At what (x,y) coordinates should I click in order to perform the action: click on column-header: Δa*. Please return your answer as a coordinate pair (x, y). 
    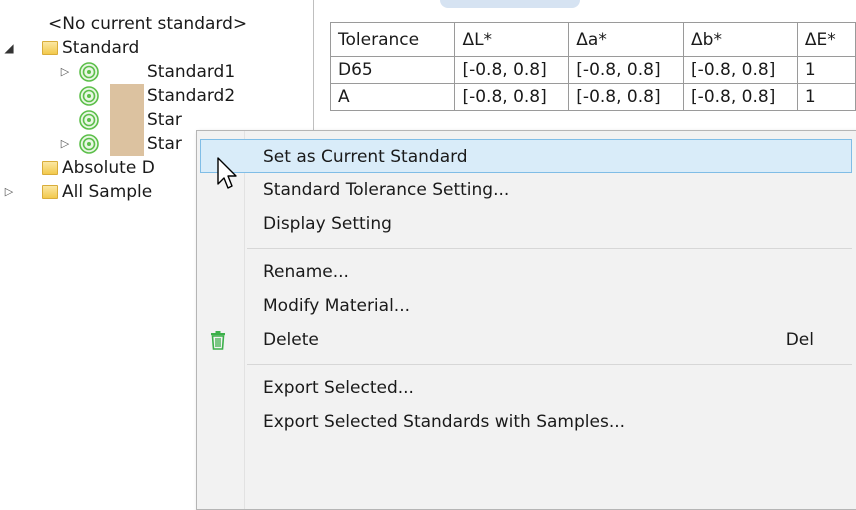
    Looking at the image, I should click on (626, 39).